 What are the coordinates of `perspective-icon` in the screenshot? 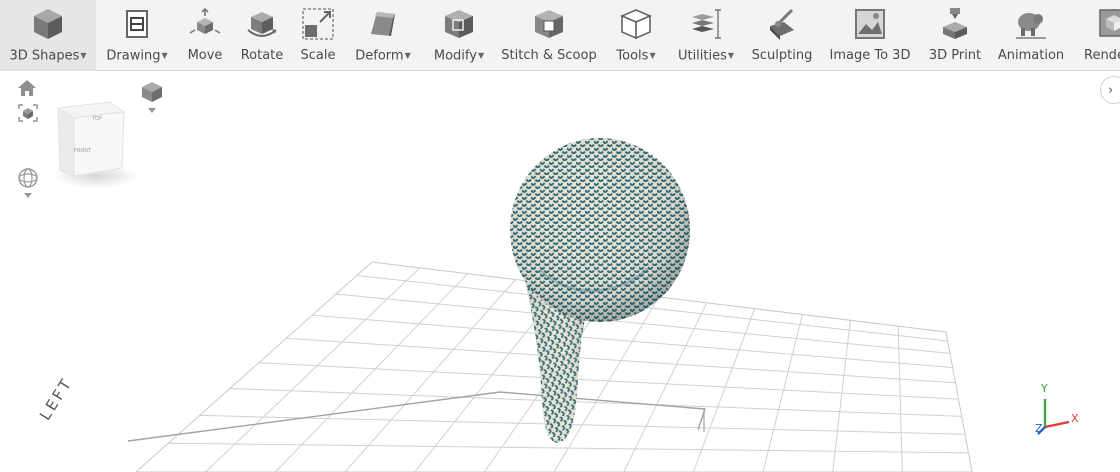 It's located at (152, 99).